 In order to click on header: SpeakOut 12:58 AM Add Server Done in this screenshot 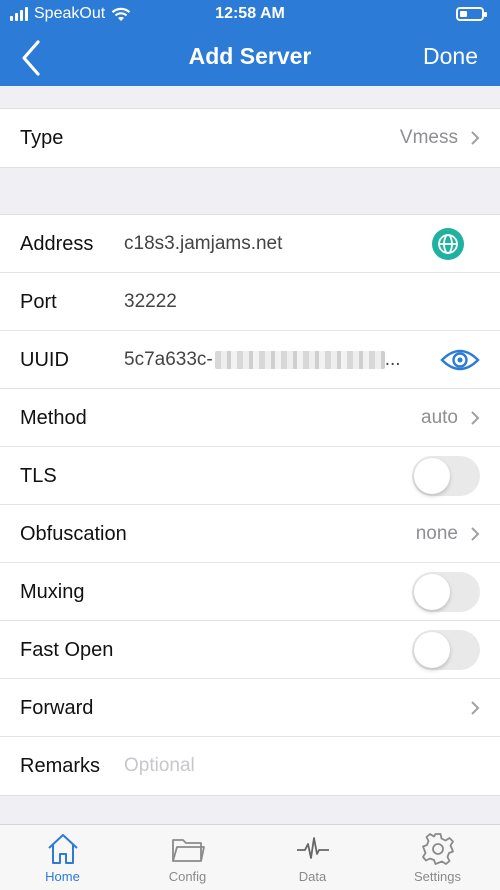, I will do `click(250, 43)`.